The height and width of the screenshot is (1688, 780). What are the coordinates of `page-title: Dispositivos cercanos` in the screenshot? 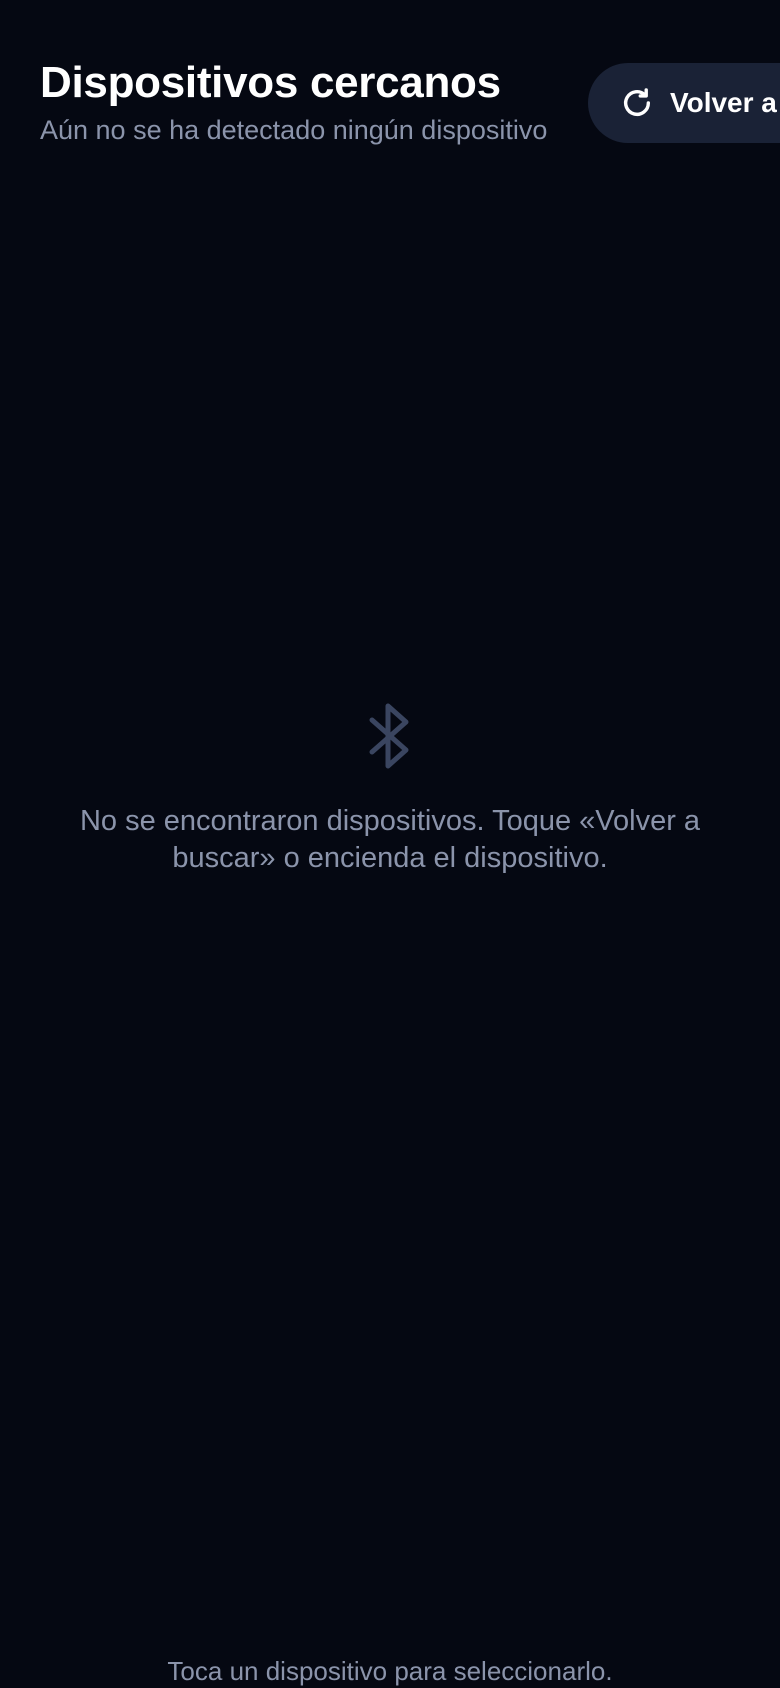 It's located at (270, 82).